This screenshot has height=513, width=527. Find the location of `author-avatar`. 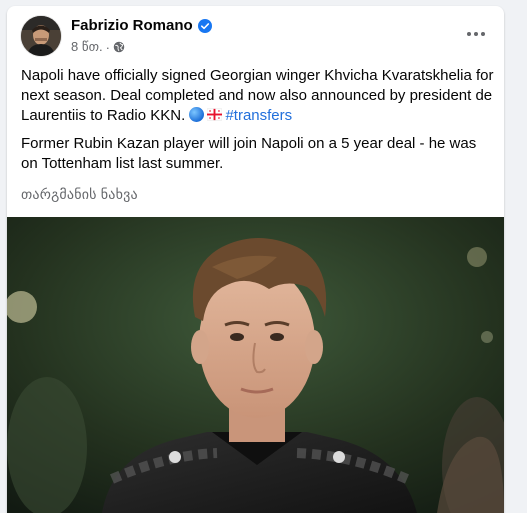

author-avatar is located at coordinates (41, 36).